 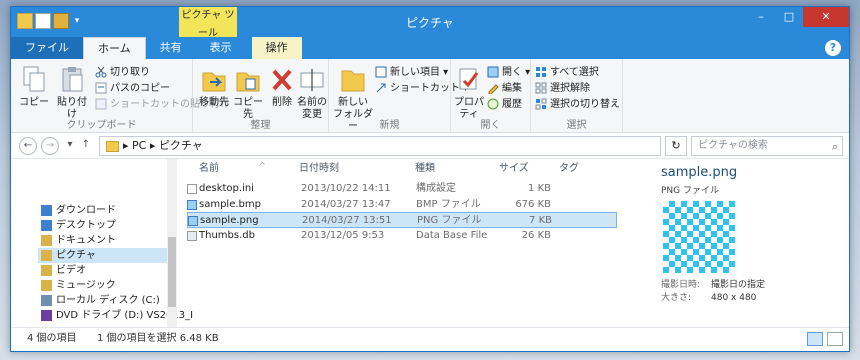 What do you see at coordinates (46, 210) in the screenshot?
I see `downloads-icon` at bounding box center [46, 210].